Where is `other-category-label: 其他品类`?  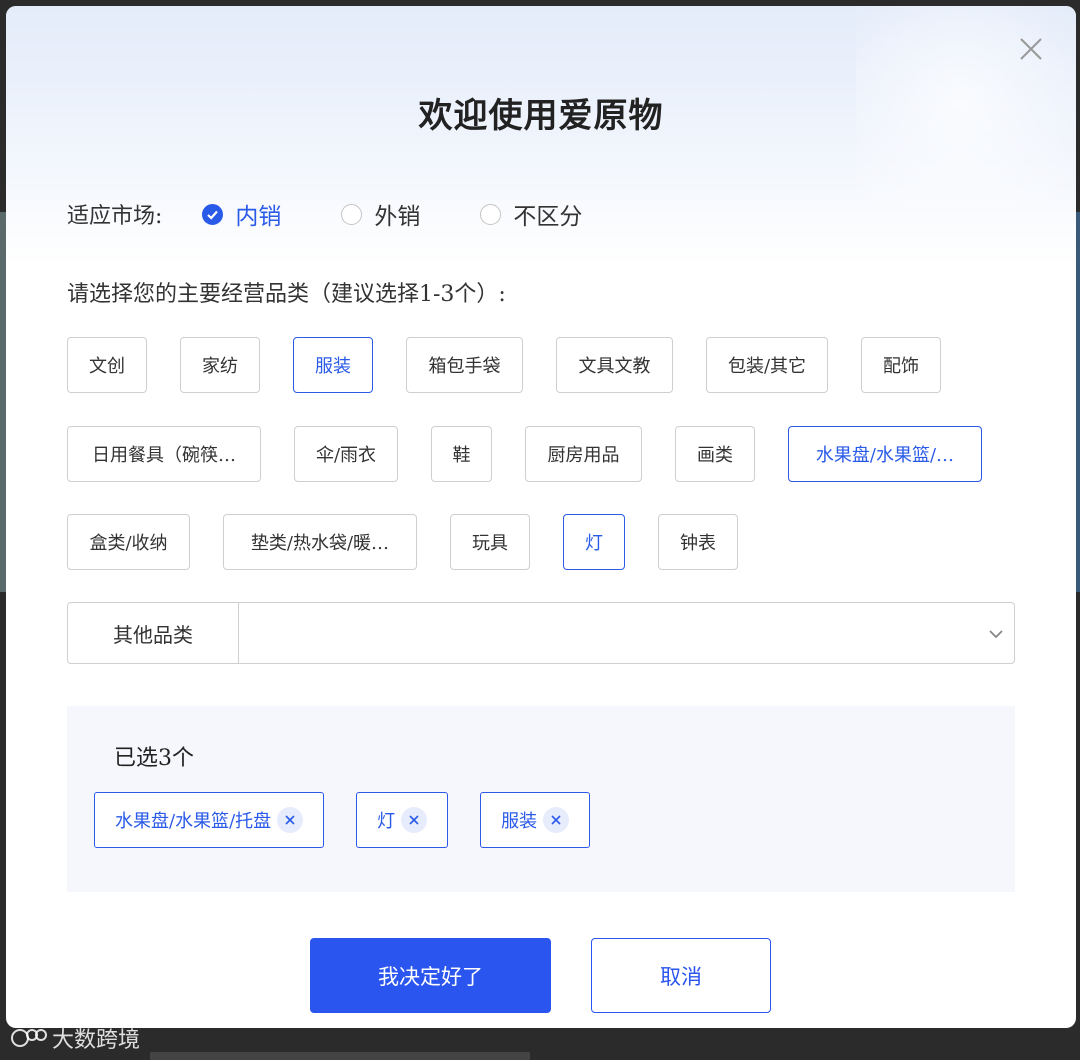 other-category-label: 其他品类 is located at coordinates (153, 633).